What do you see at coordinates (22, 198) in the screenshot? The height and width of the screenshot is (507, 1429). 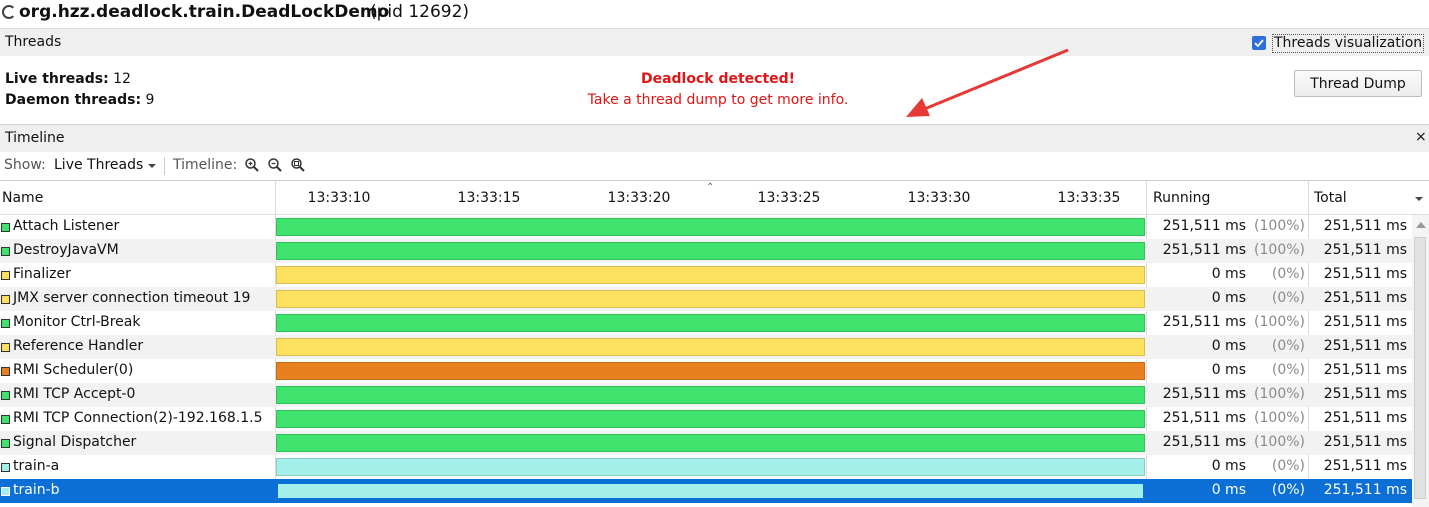 I see `column-name: Name` at bounding box center [22, 198].